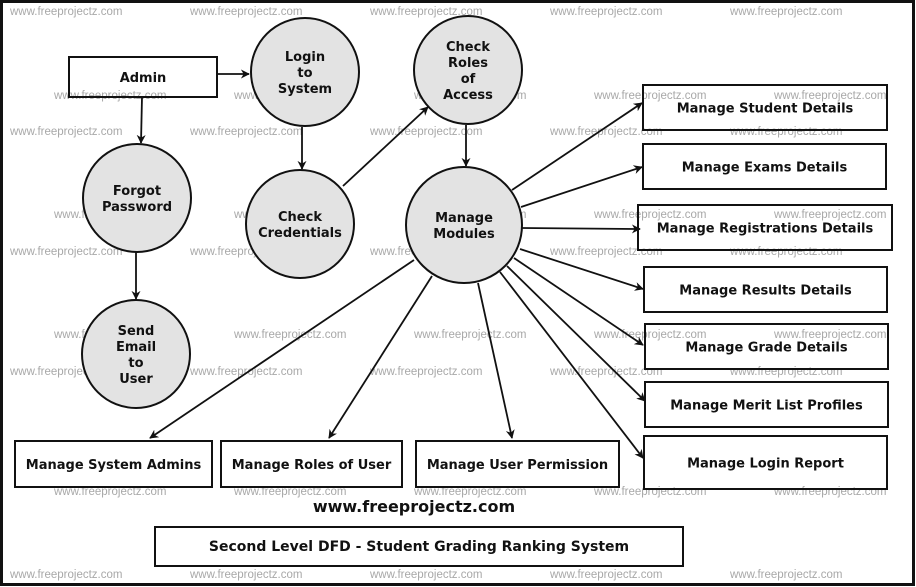  What do you see at coordinates (136, 379) in the screenshot?
I see `process-label: User` at bounding box center [136, 379].